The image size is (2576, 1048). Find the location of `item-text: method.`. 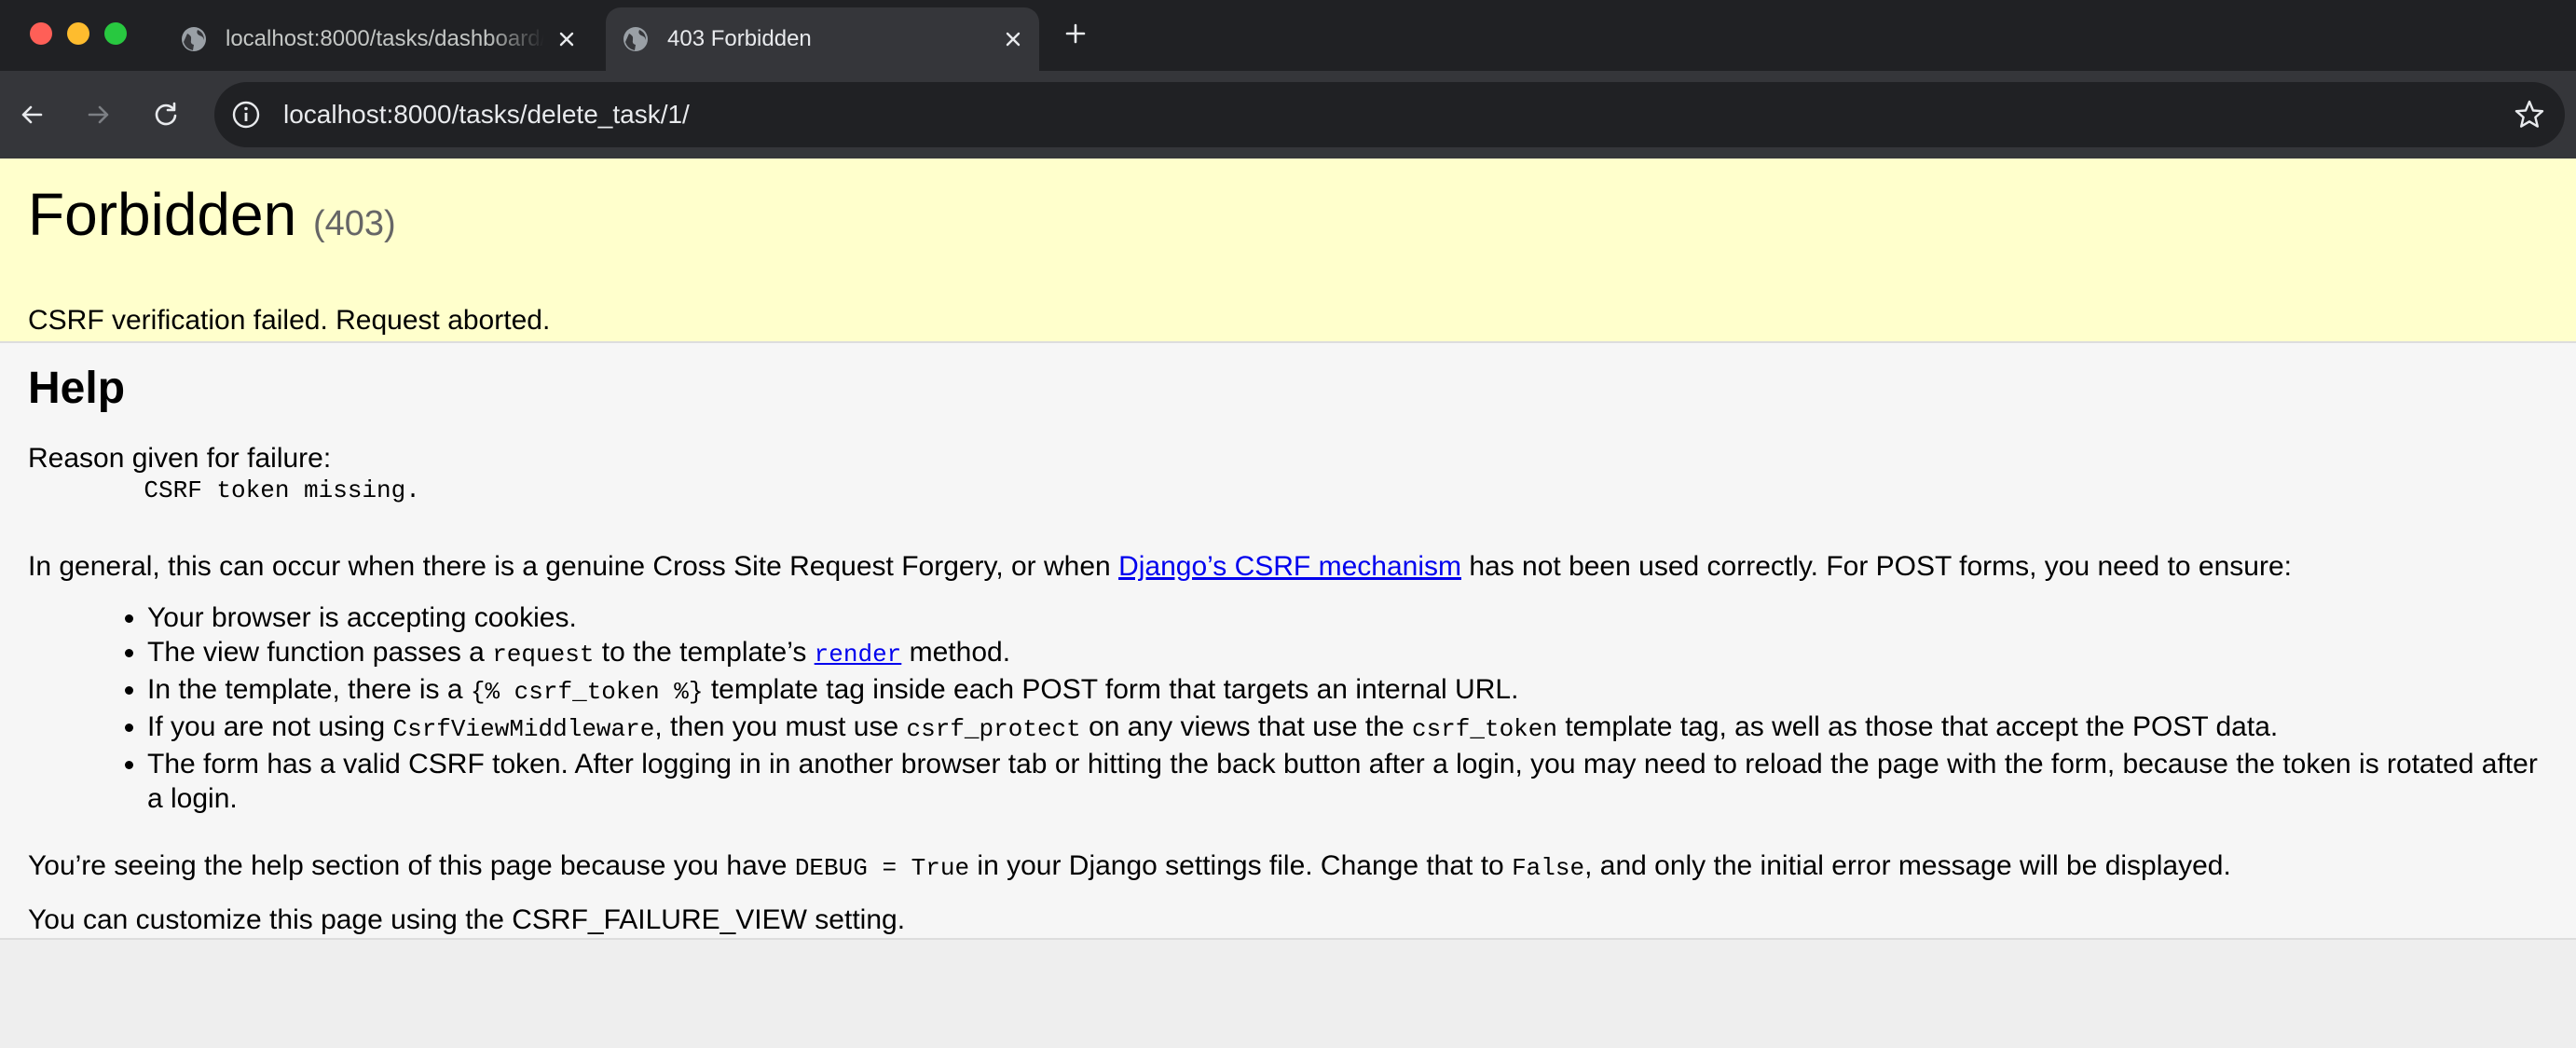

item-text: method. is located at coordinates (956, 652).